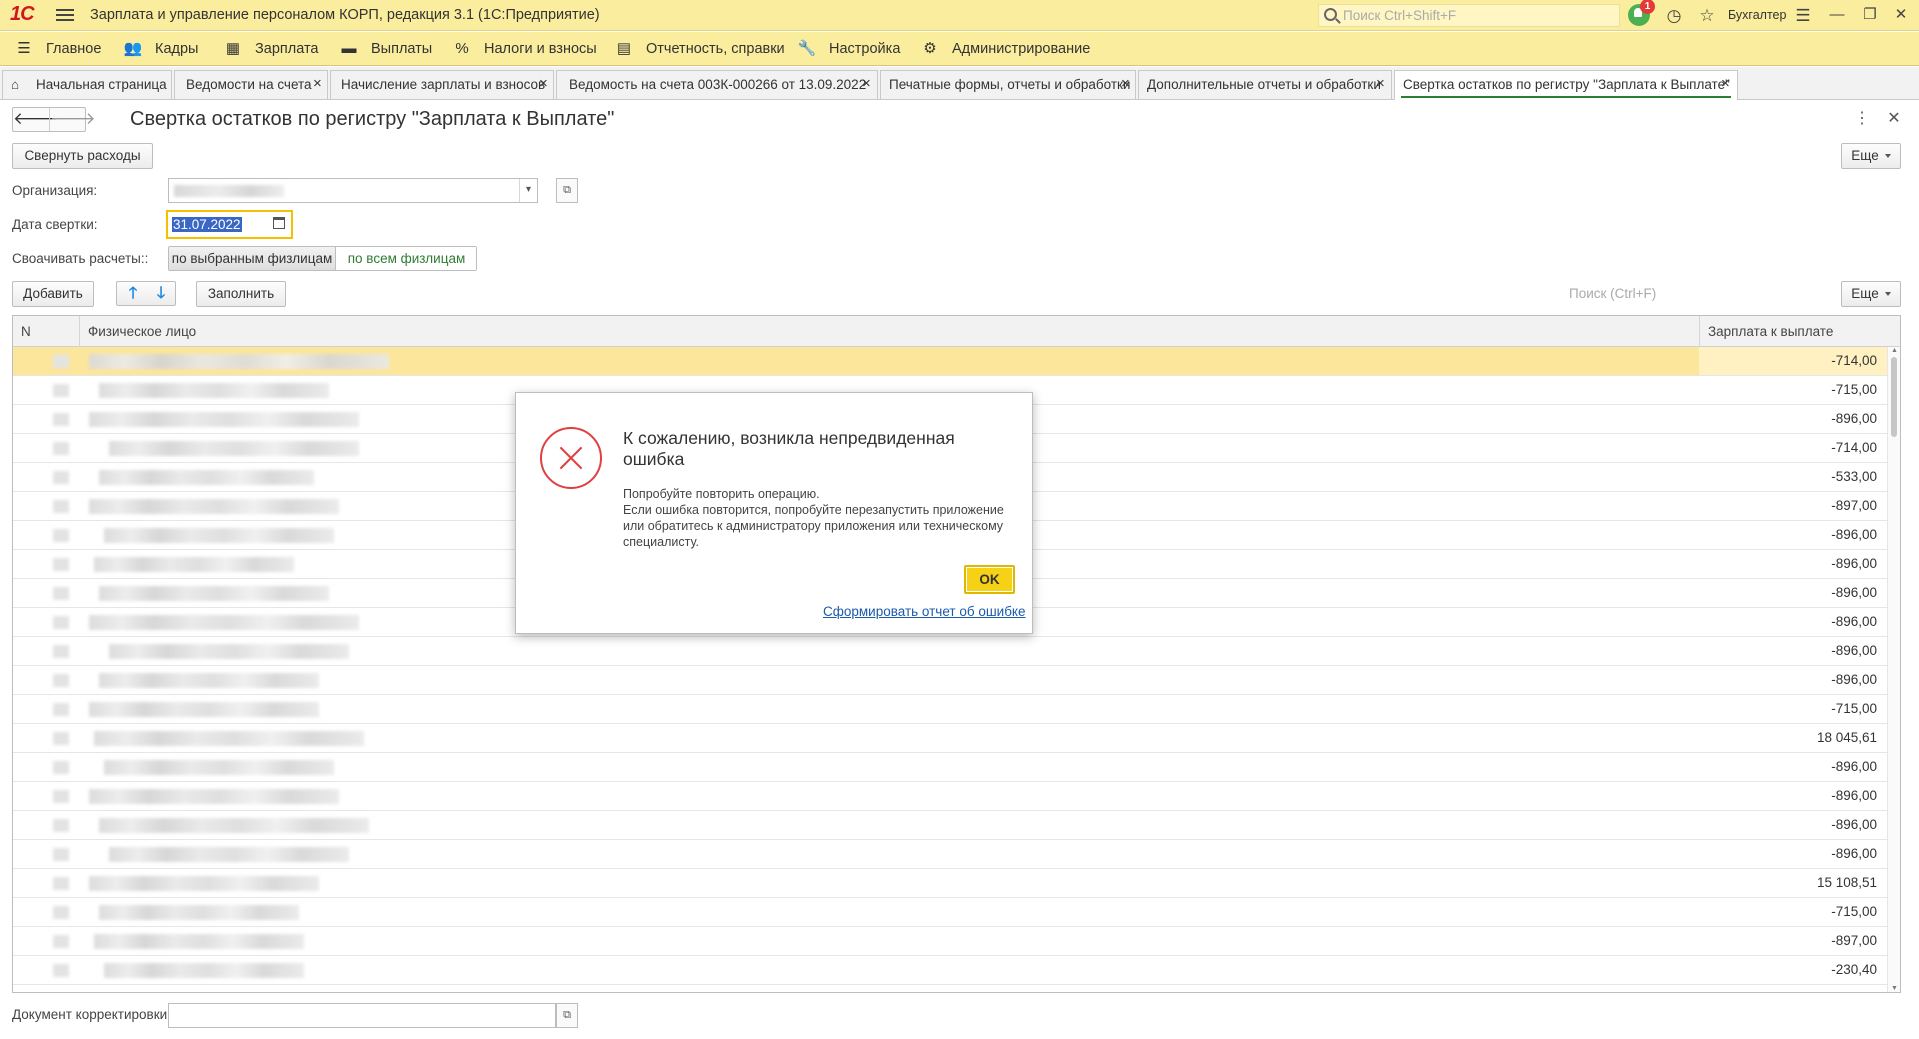 The height and width of the screenshot is (1039, 1919). I want to click on close-form-icon: ✕, so click(1894, 119).